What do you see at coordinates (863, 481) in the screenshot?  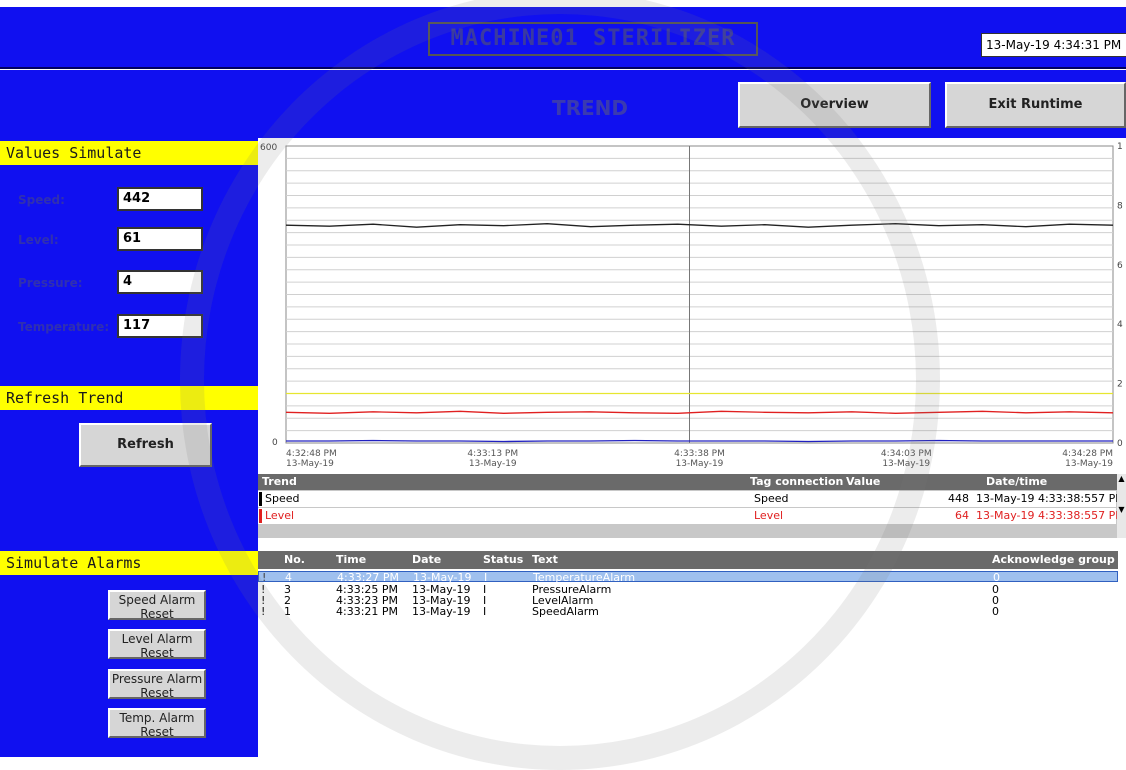 I see `trend-header-value: Value` at bounding box center [863, 481].